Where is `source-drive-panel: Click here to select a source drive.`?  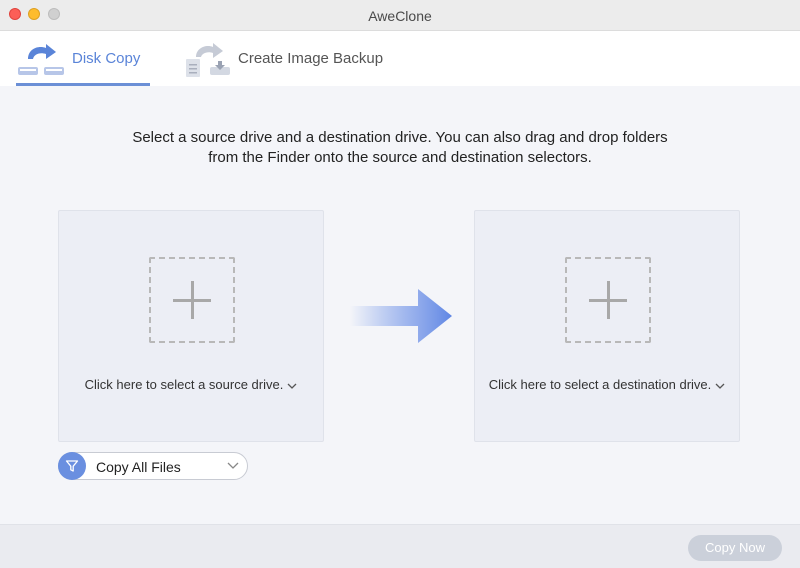 source-drive-panel: Click here to select a source drive. is located at coordinates (191, 326).